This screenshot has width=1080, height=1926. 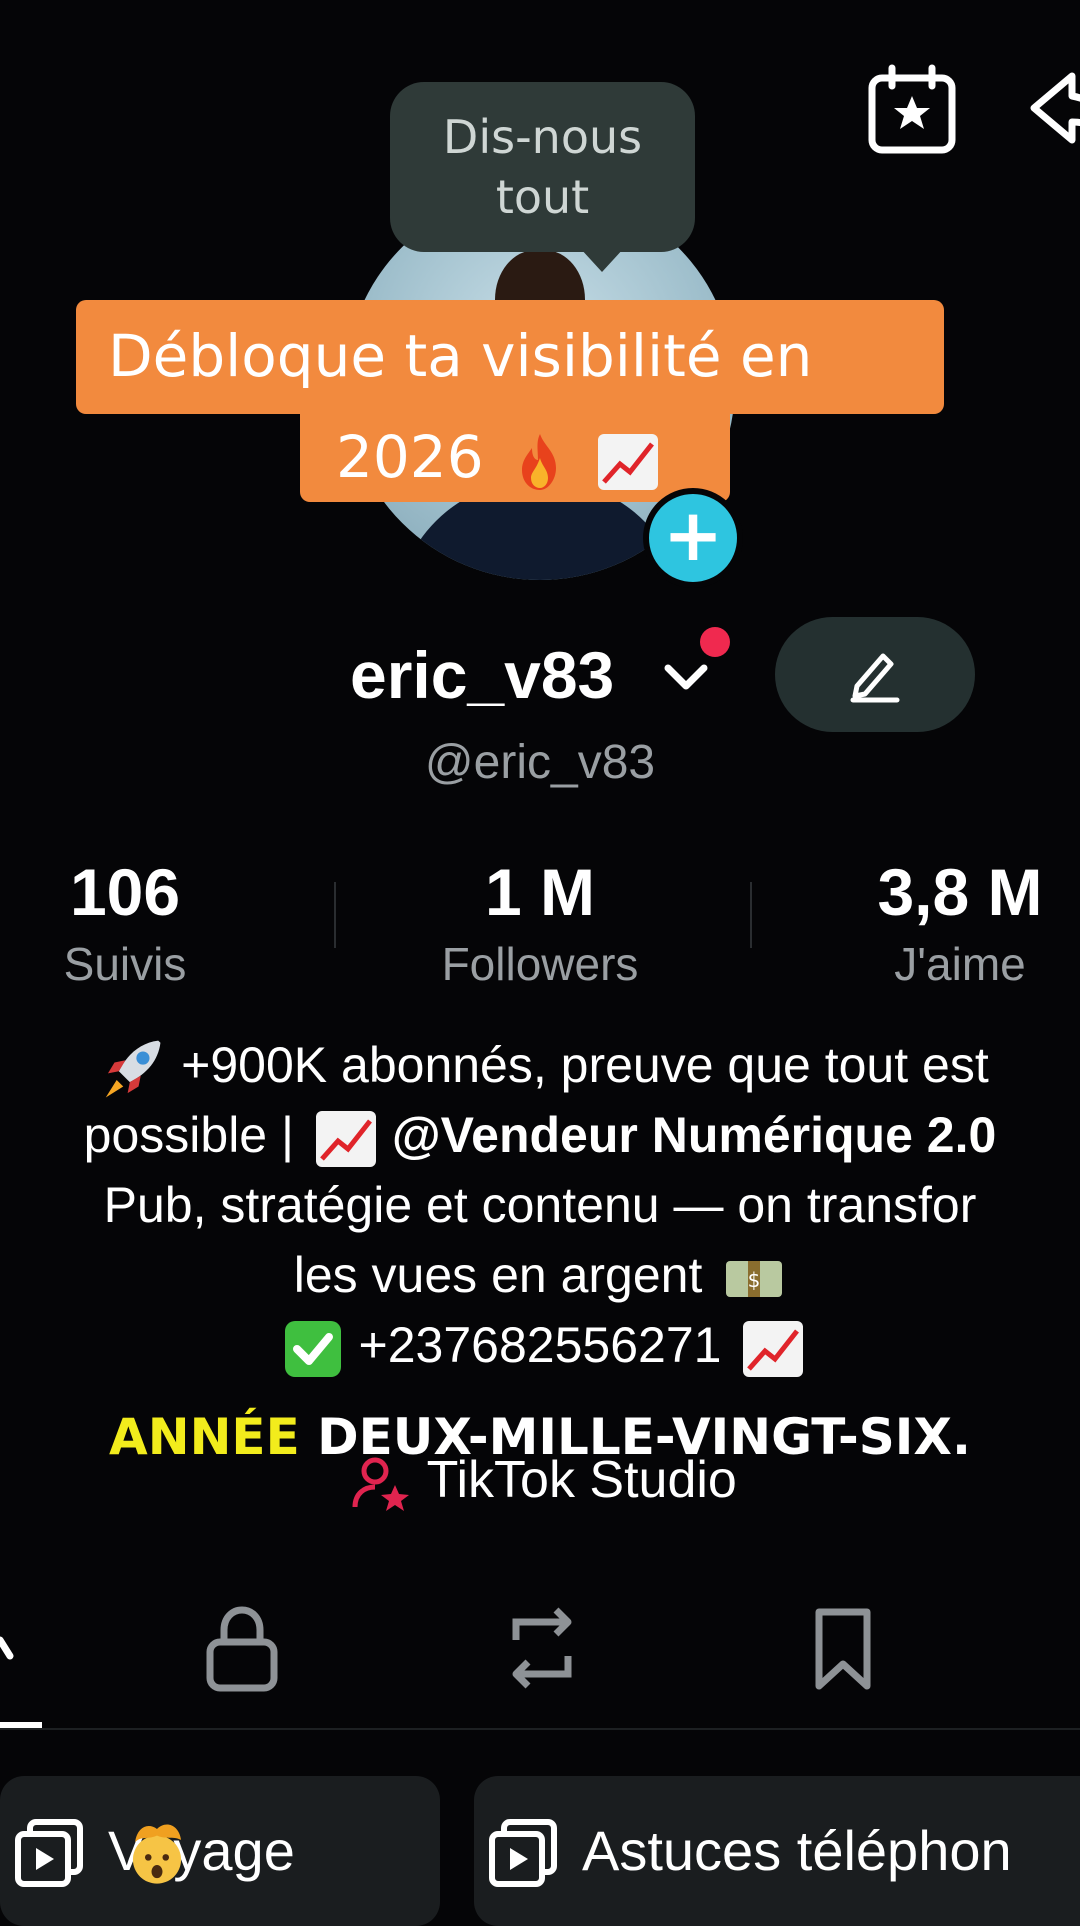 I want to click on bio-text-4: les vues en argent, so click(x=498, y=1275).